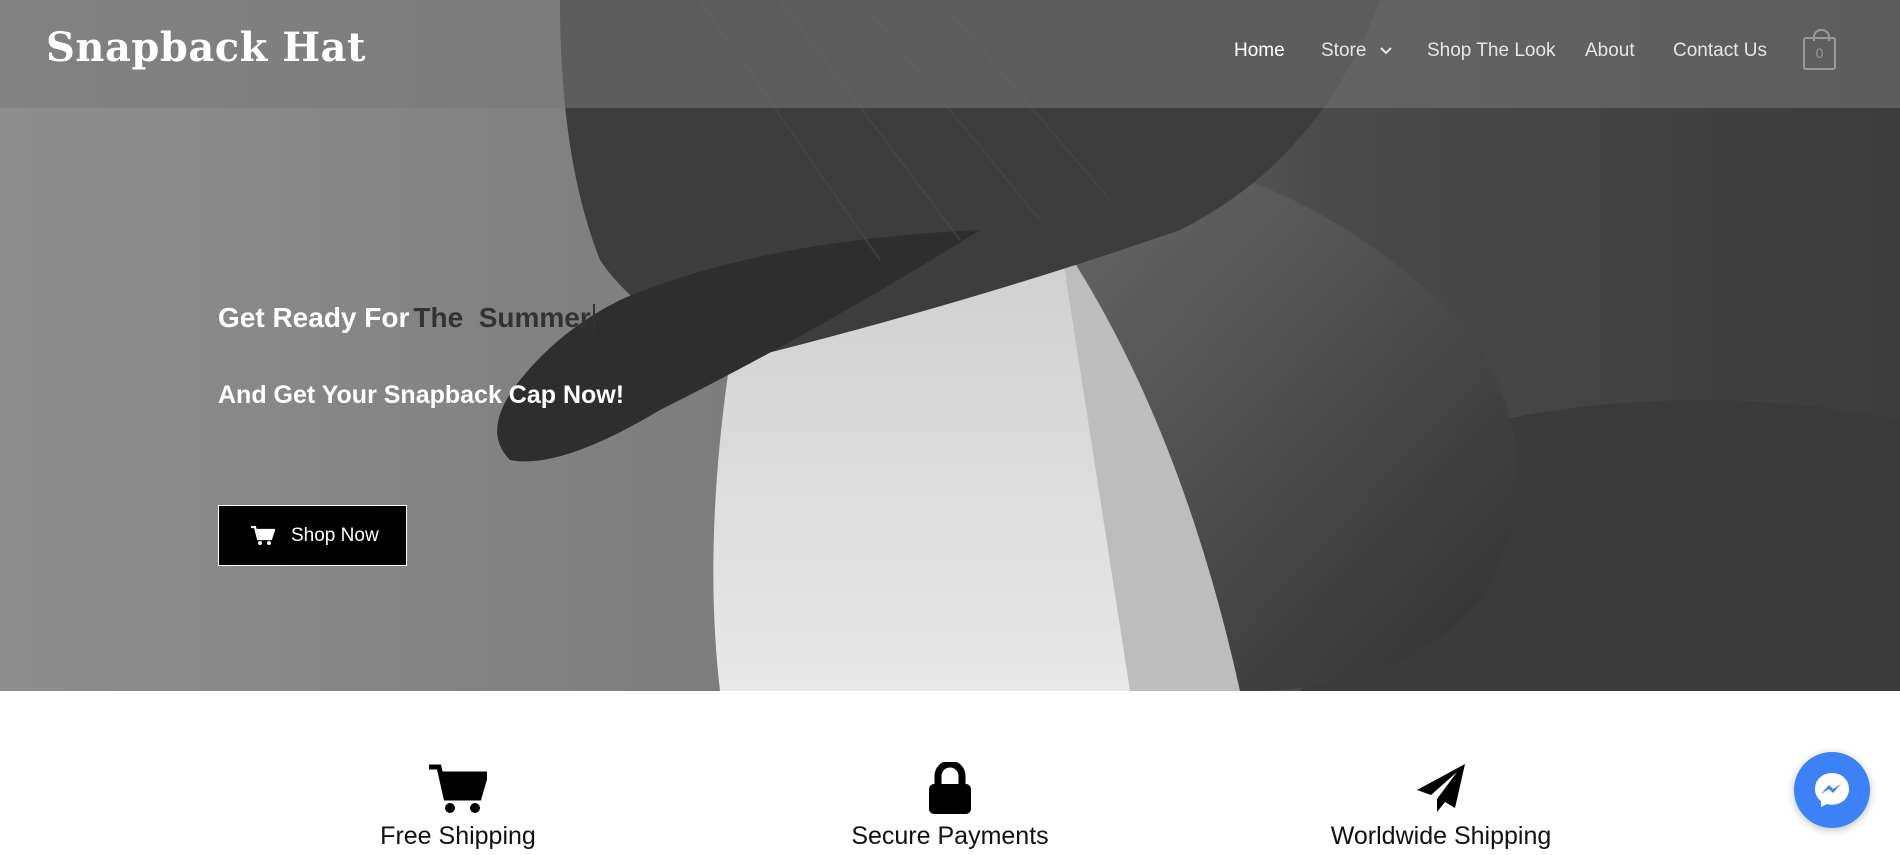 The height and width of the screenshot is (855, 1900). Describe the element at coordinates (314, 317) in the screenshot. I see `hero-headline-static: Get Ready For` at that location.